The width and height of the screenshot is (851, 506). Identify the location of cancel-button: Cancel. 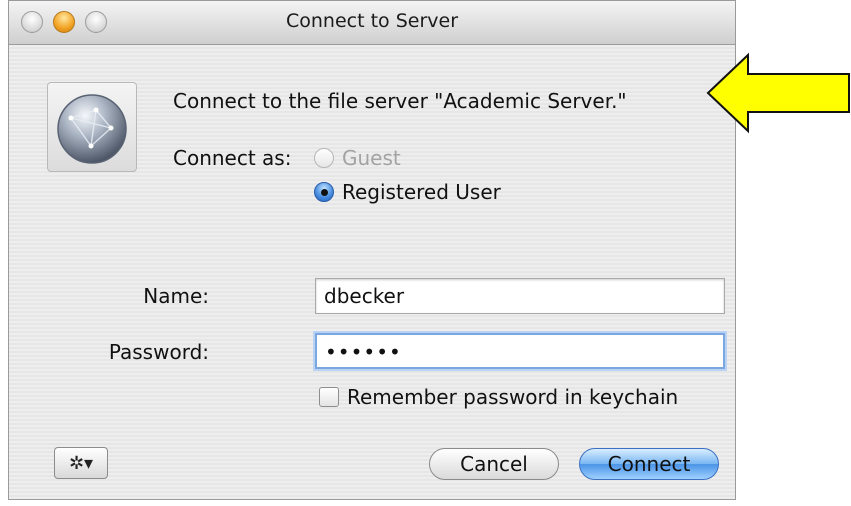
(494, 464).